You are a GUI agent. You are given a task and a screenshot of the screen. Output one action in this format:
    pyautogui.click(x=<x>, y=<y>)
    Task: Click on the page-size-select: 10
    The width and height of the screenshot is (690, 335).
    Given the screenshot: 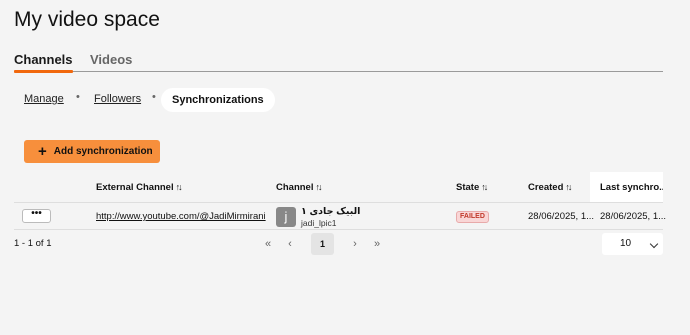 What is the action you would take?
    pyautogui.click(x=632, y=244)
    